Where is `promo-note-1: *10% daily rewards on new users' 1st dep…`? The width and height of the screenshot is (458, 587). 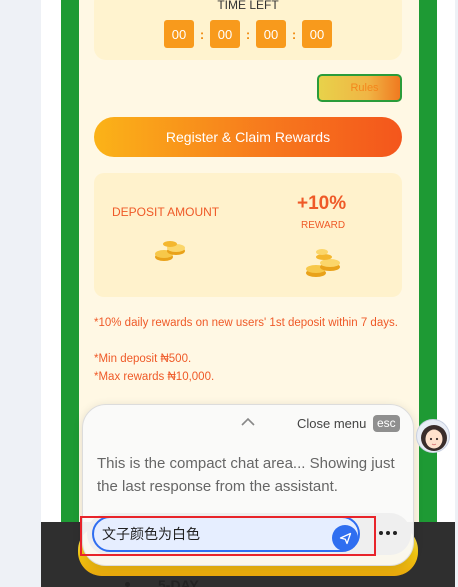
promo-note-1: *10% daily rewards on new users' 1st dep… is located at coordinates (246, 323).